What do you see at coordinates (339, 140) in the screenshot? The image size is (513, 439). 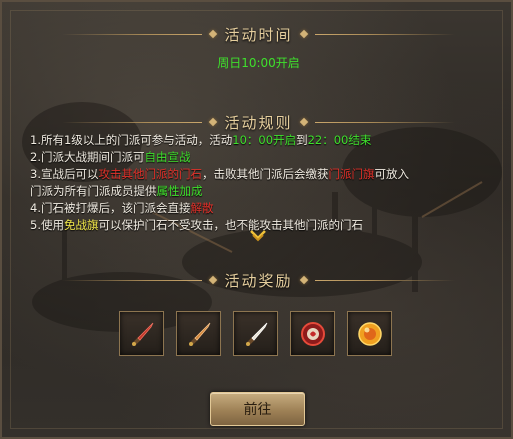 I see `rule-highlight-green: 22：00结束` at bounding box center [339, 140].